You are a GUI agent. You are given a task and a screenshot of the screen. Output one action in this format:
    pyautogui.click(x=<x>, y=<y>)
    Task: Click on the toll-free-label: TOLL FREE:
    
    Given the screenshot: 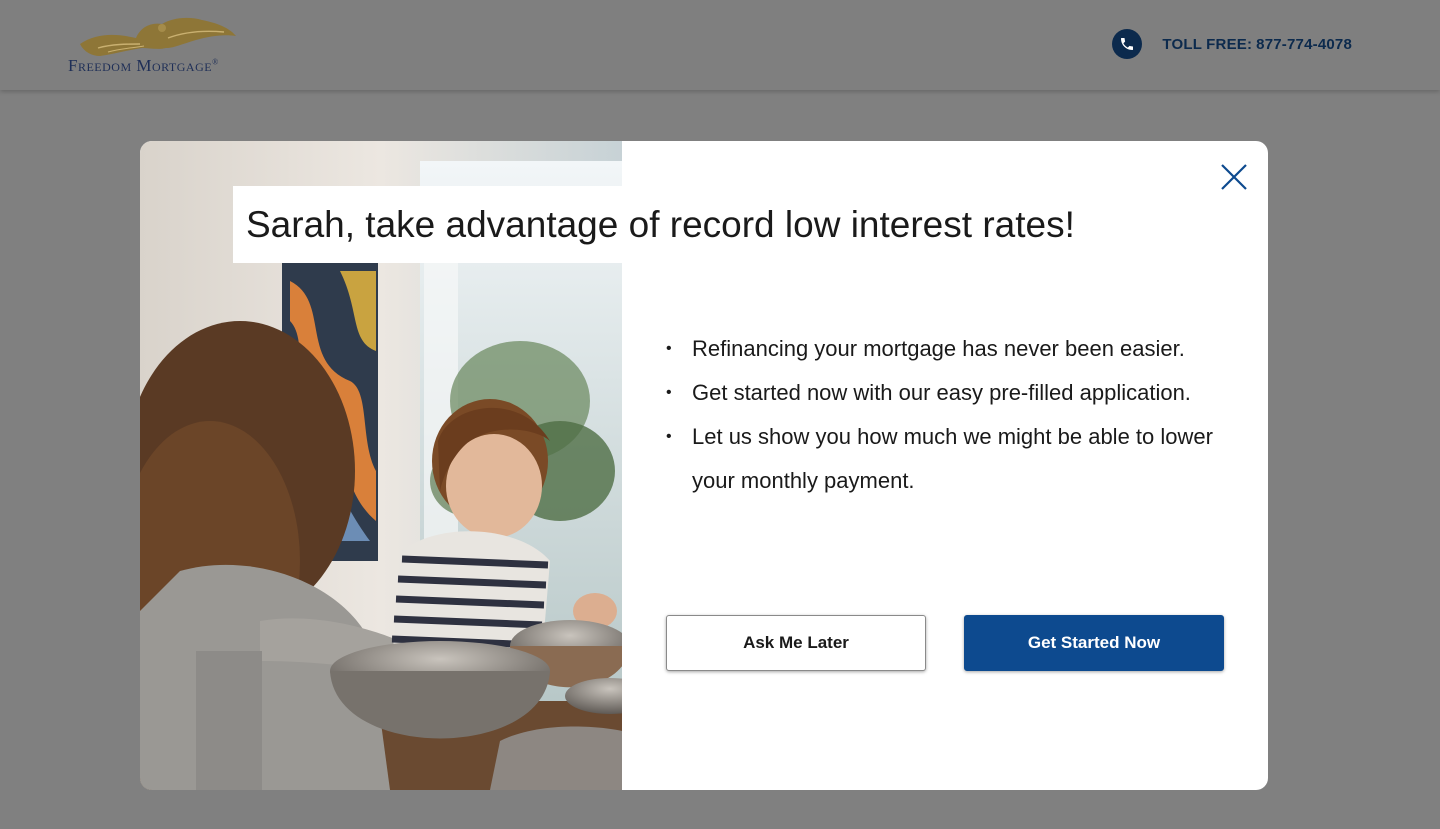 What is the action you would take?
    pyautogui.click(x=1207, y=44)
    